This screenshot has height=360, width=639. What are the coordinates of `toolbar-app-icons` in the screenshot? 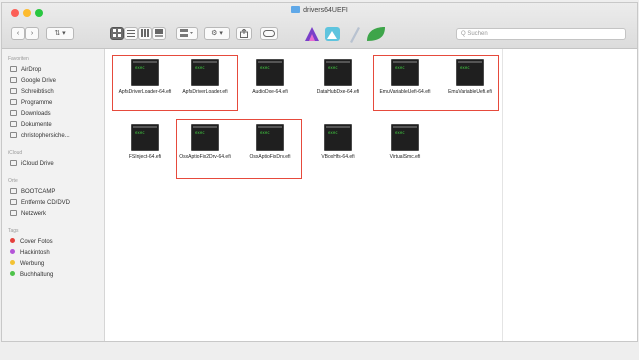 It's located at (345, 35).